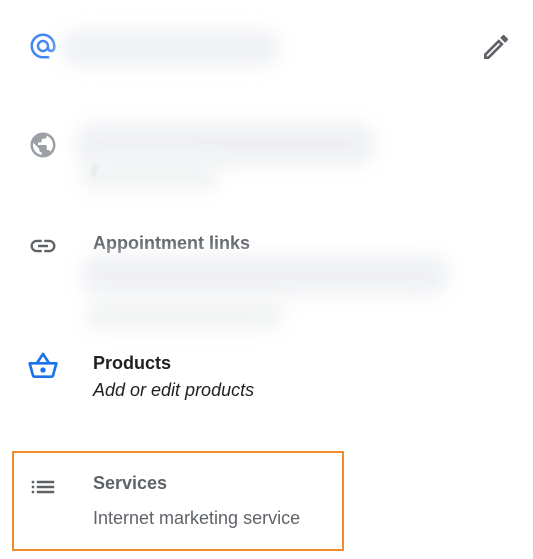  Describe the element at coordinates (265, 275) in the screenshot. I see `redacted-appointment-link-a` at that location.